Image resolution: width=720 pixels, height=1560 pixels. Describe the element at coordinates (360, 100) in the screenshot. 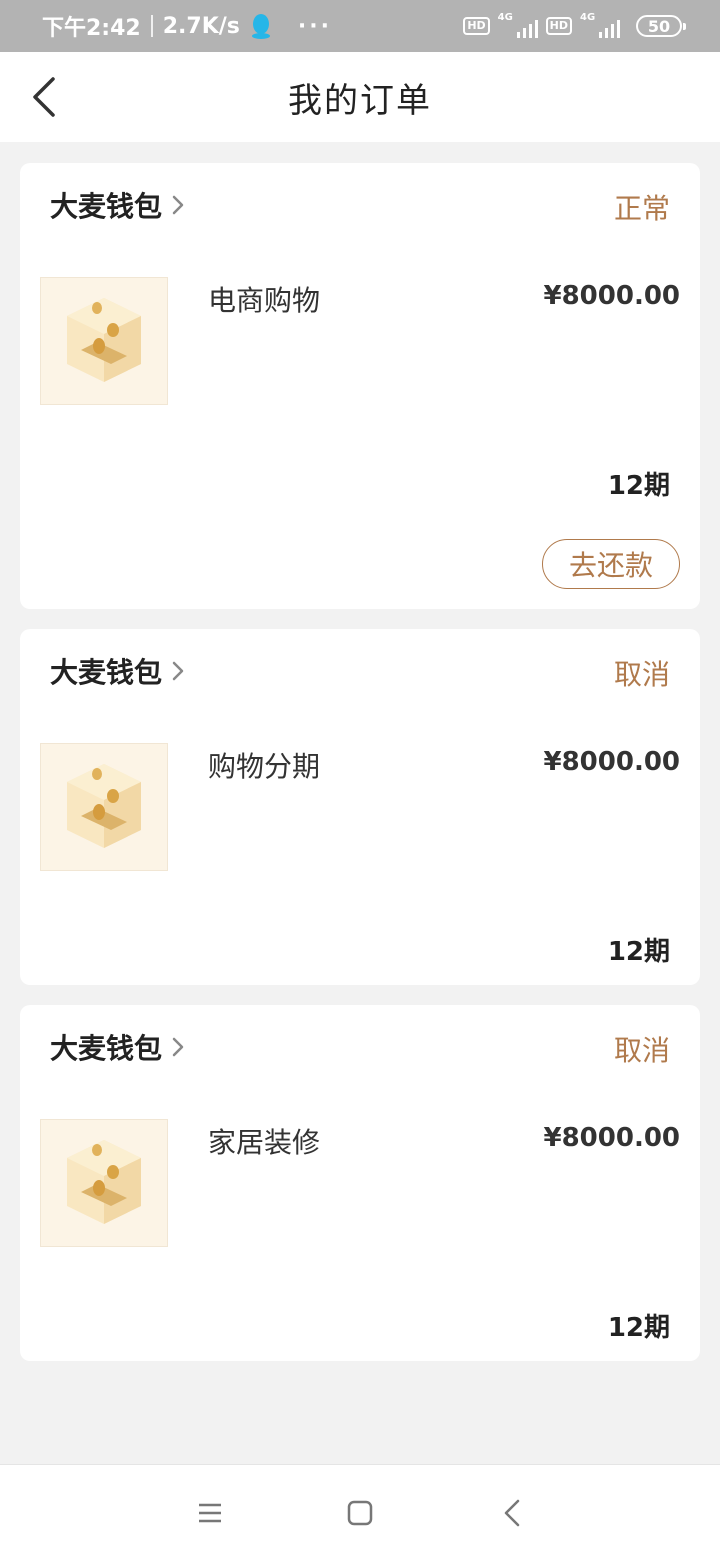

I see `page-title: 我的订单` at that location.